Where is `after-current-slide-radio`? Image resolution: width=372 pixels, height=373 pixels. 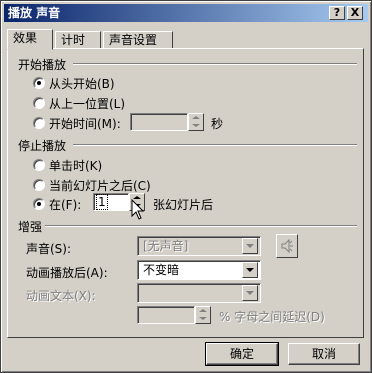 after-current-slide-radio is located at coordinates (39, 185).